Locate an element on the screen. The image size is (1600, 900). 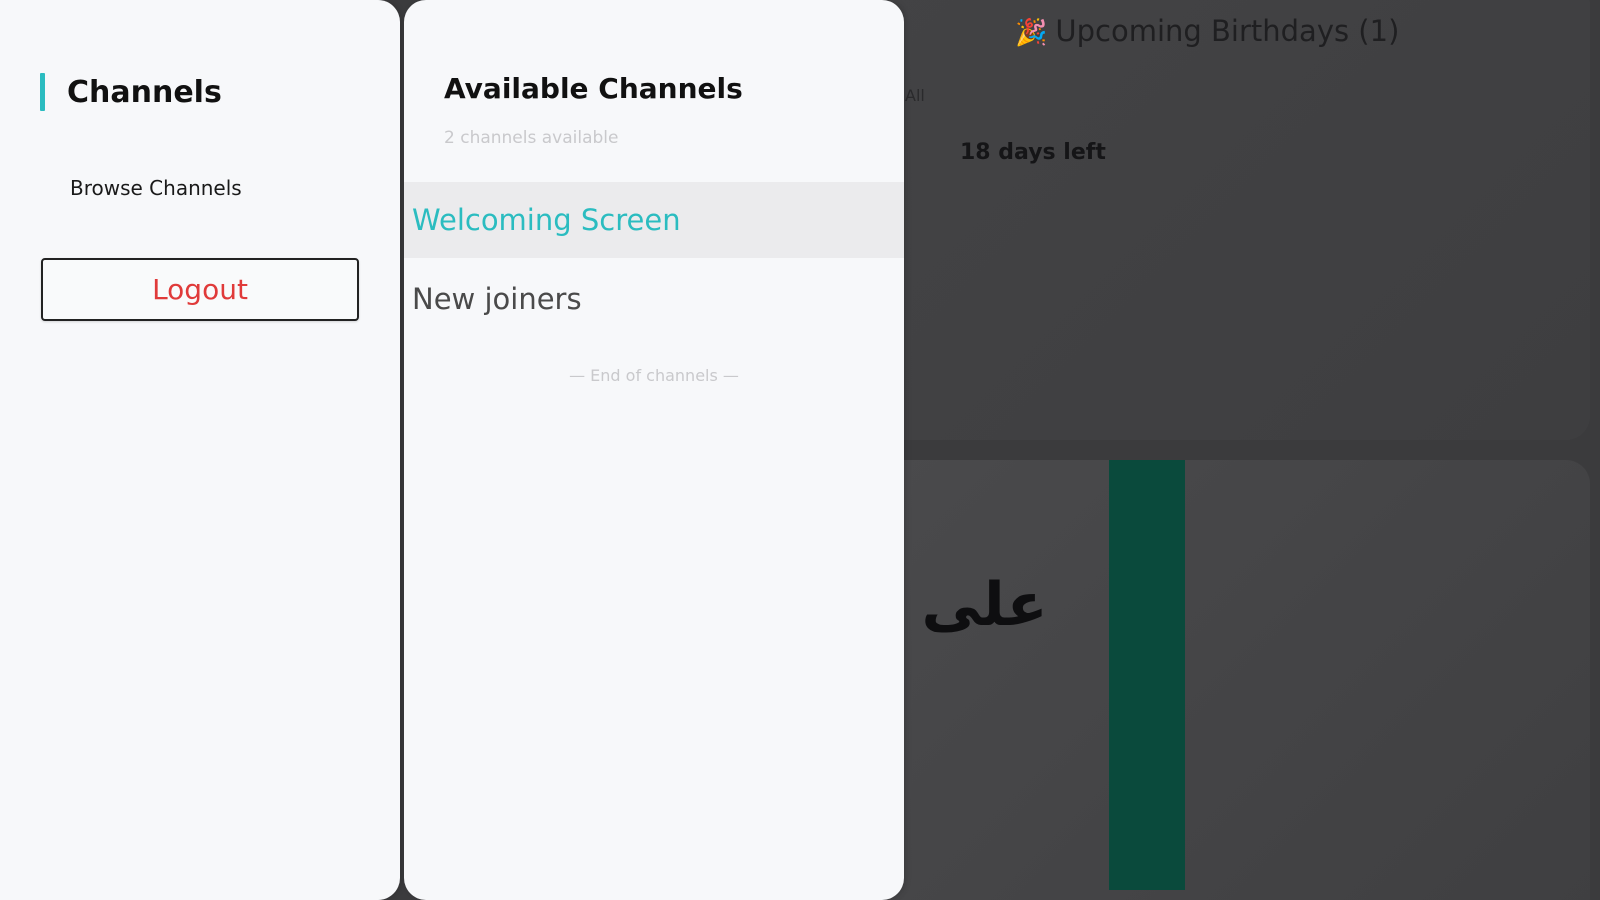
logout-button: Logout is located at coordinates (200, 289).